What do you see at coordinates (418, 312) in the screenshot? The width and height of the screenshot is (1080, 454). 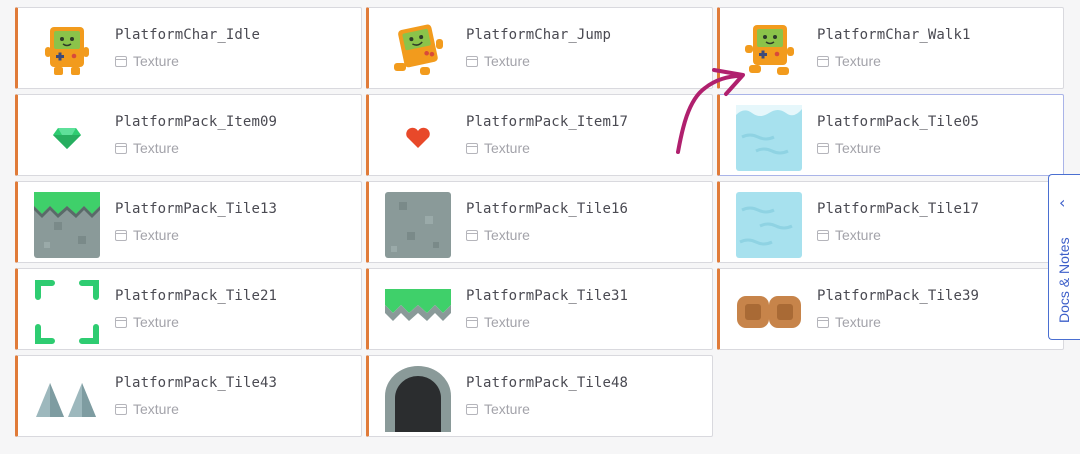 I see `grass-spikes-thumbnail` at bounding box center [418, 312].